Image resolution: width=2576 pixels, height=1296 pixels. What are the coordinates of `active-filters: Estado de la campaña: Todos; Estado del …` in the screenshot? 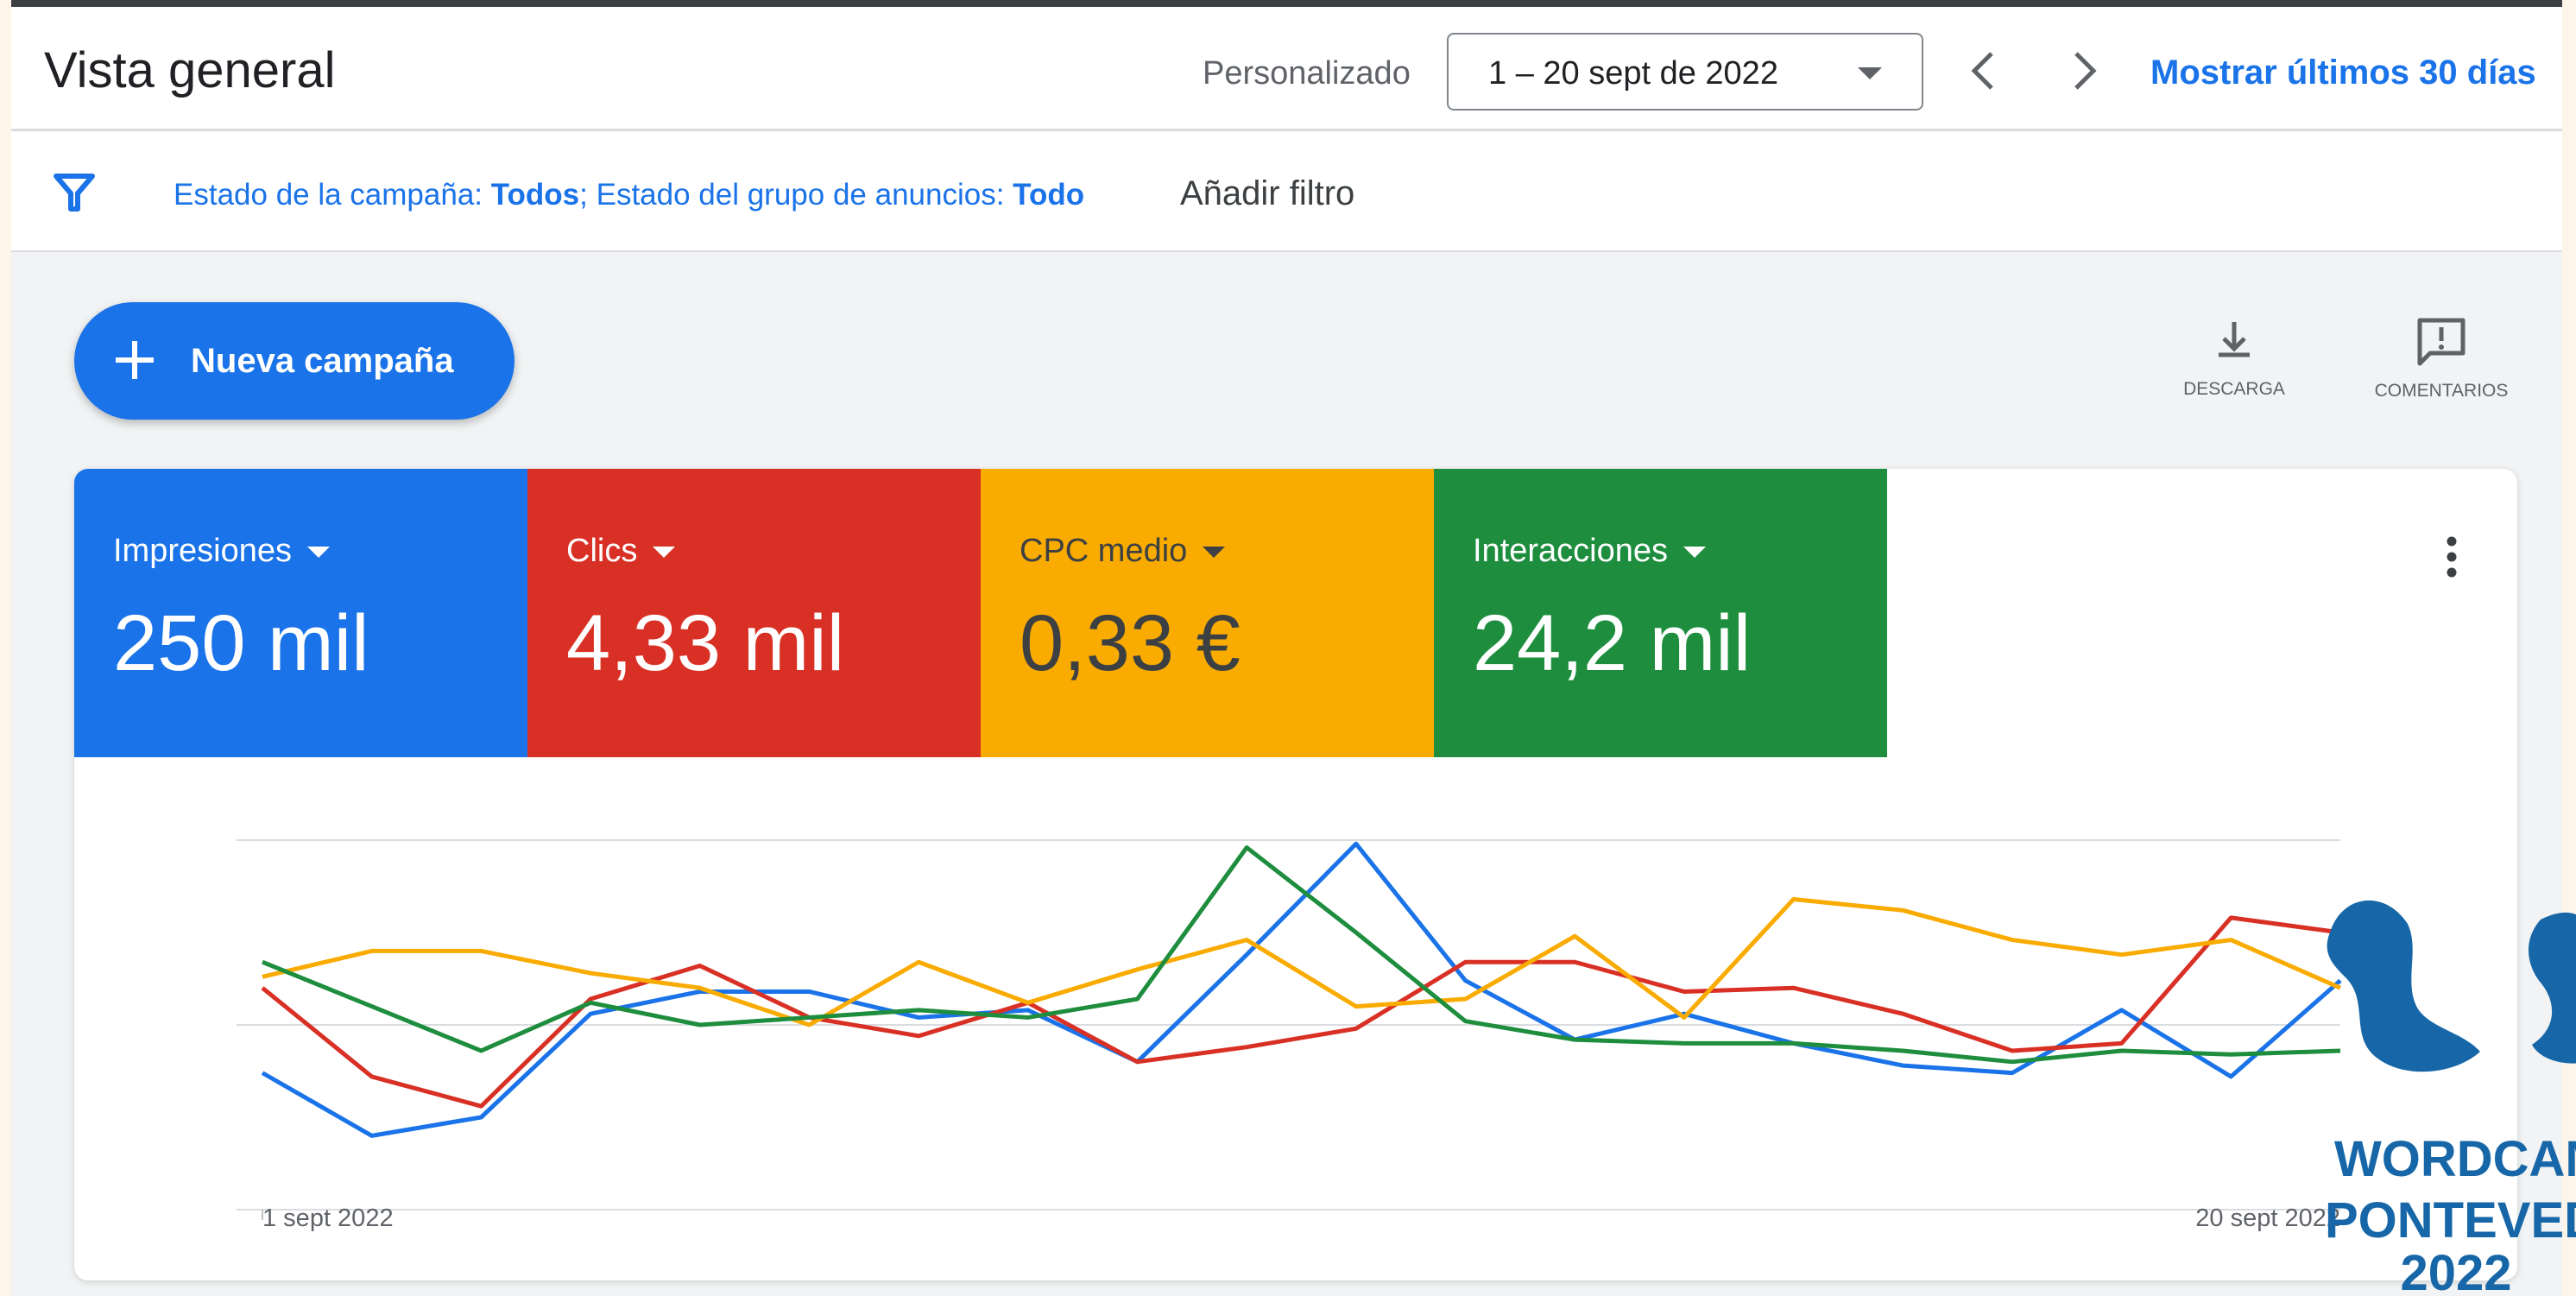 It's located at (629, 195).